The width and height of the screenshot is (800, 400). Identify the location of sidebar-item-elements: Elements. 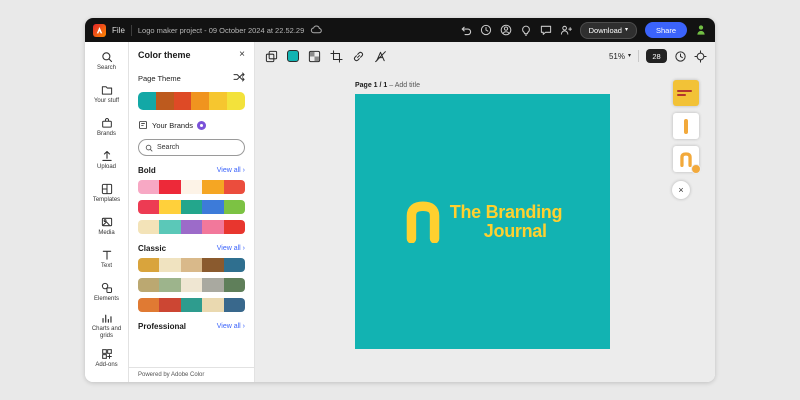
(107, 292).